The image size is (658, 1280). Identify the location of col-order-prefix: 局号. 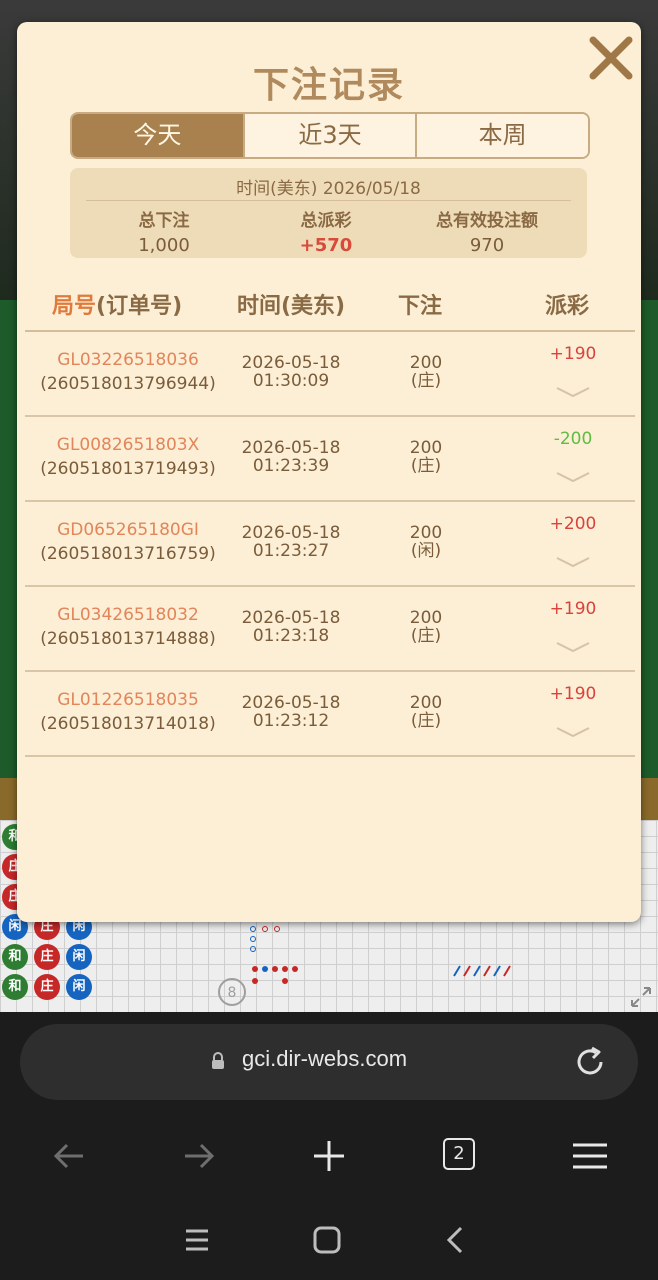
(74, 306).